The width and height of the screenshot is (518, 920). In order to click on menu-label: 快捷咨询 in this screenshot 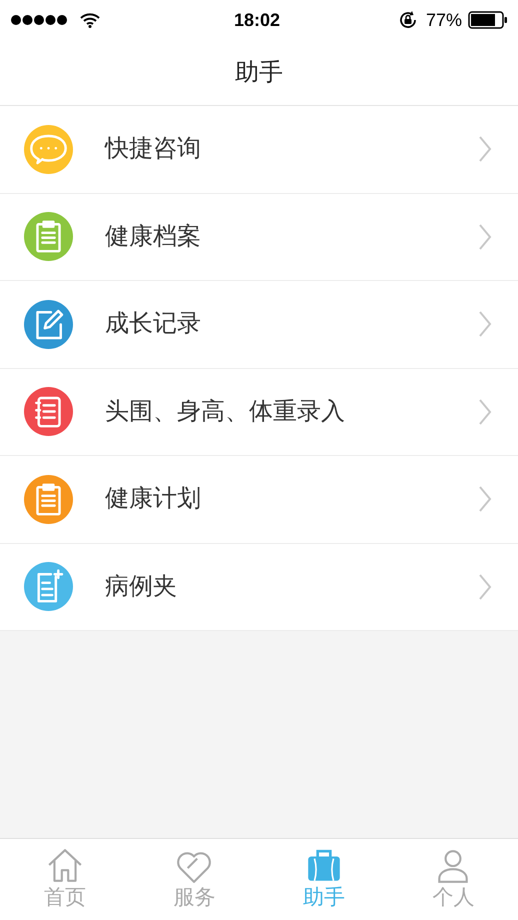, I will do `click(153, 149)`.